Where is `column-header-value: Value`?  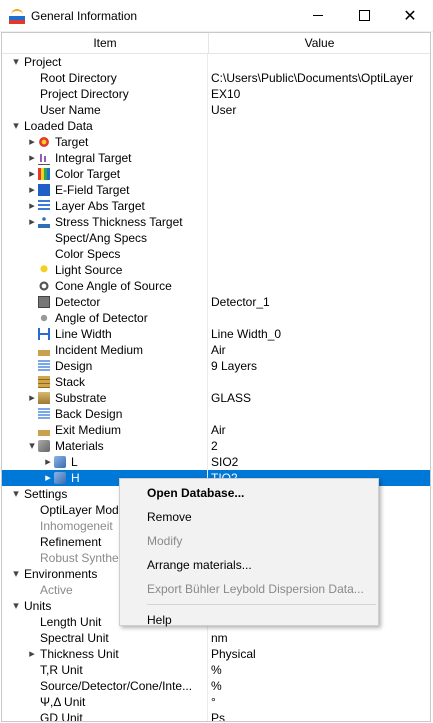 column-header-value: Value is located at coordinates (319, 43).